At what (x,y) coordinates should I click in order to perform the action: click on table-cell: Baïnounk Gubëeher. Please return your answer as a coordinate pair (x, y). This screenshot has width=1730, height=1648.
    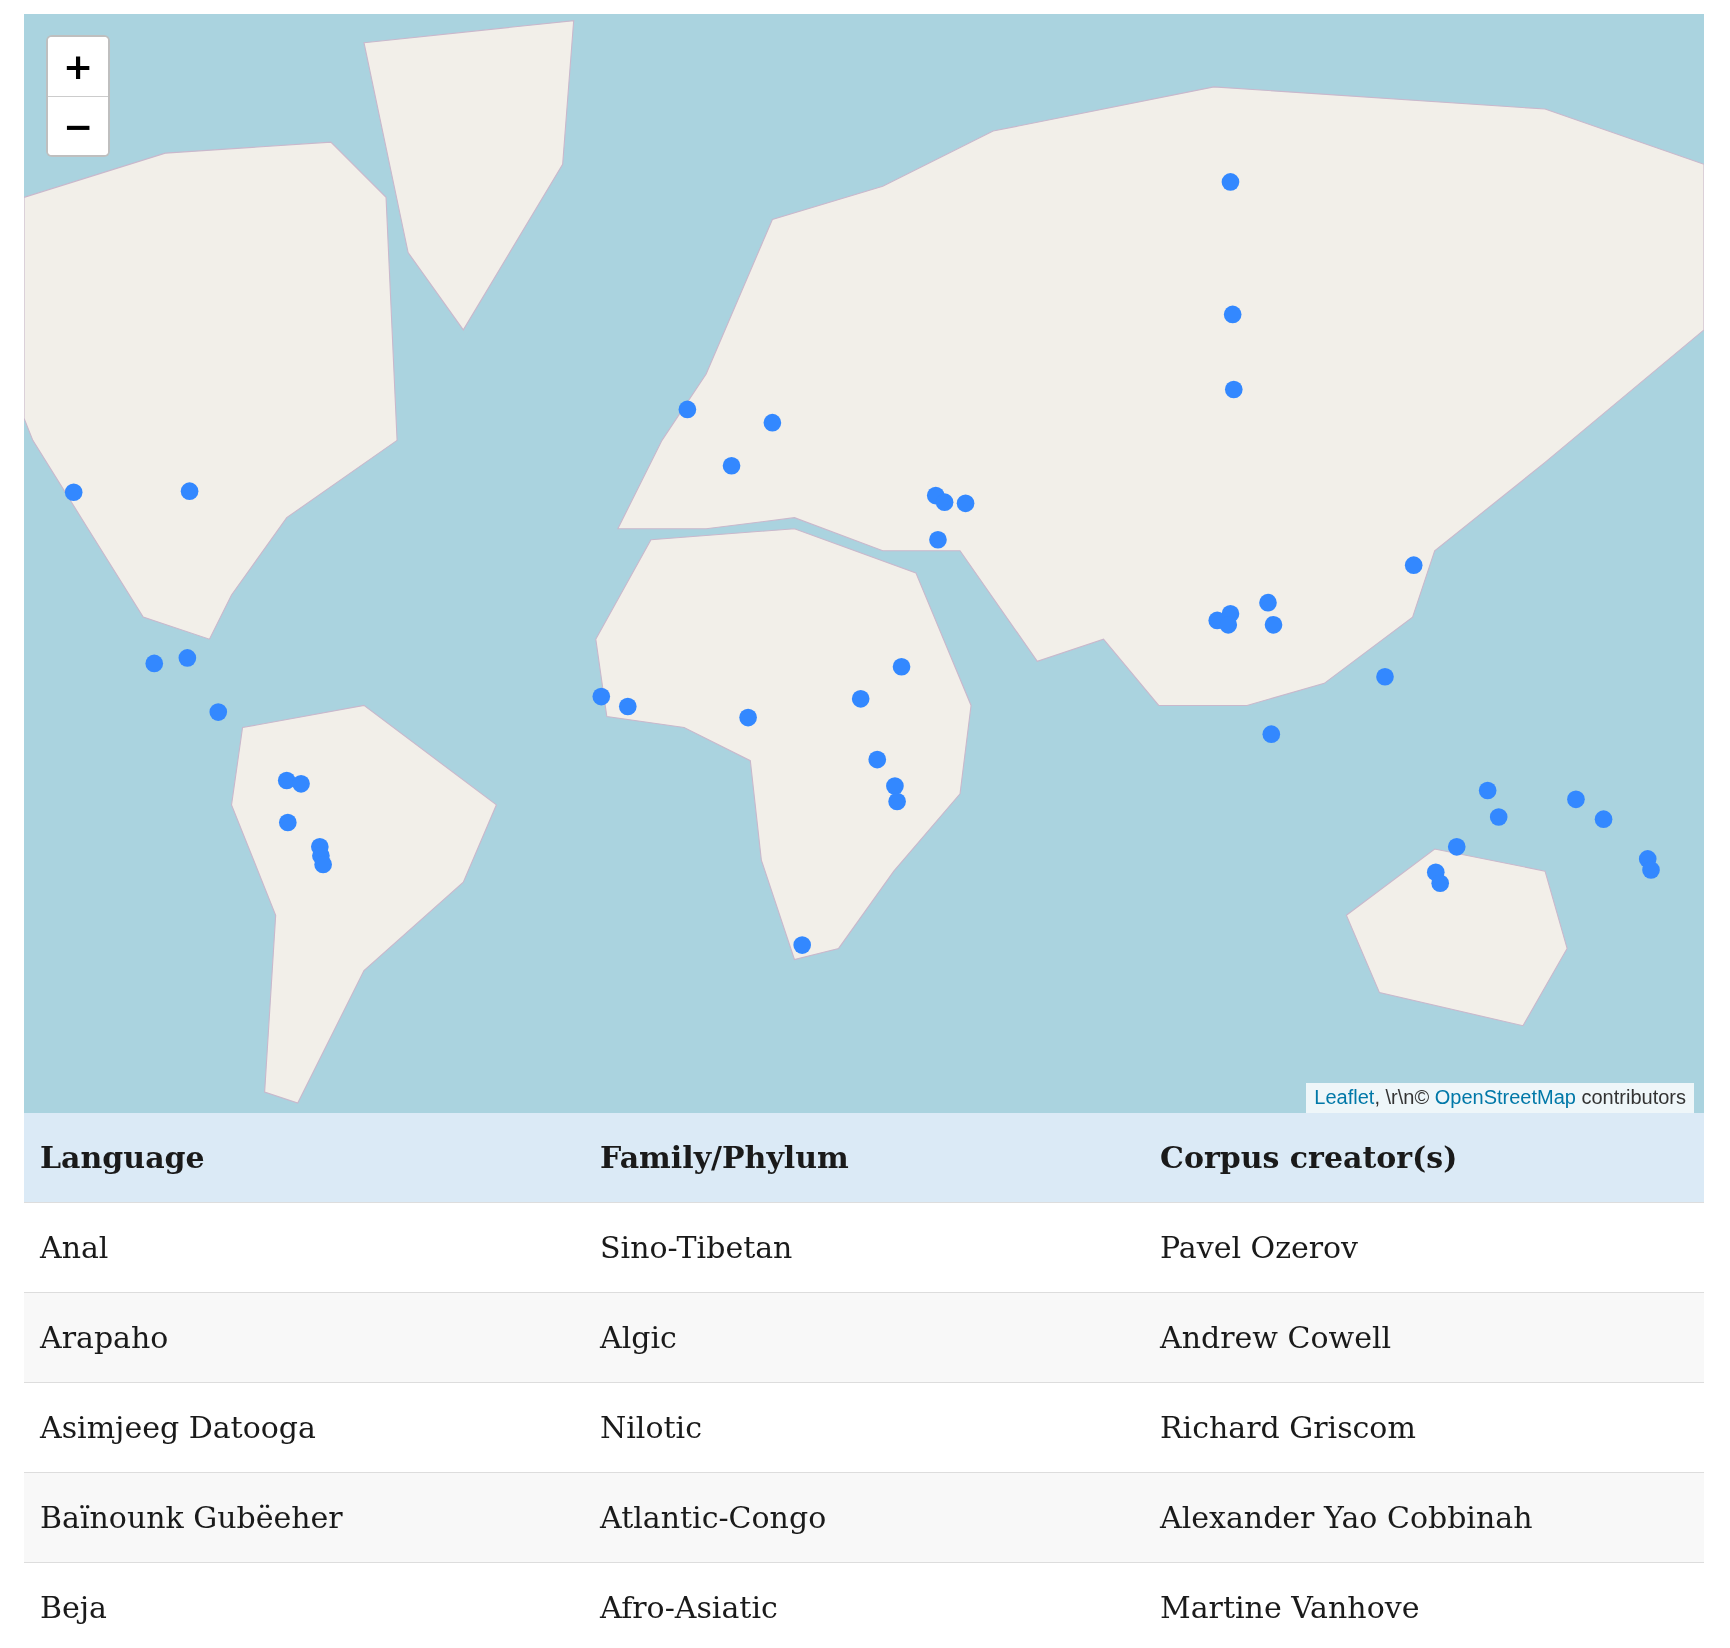
    Looking at the image, I should click on (304, 1518).